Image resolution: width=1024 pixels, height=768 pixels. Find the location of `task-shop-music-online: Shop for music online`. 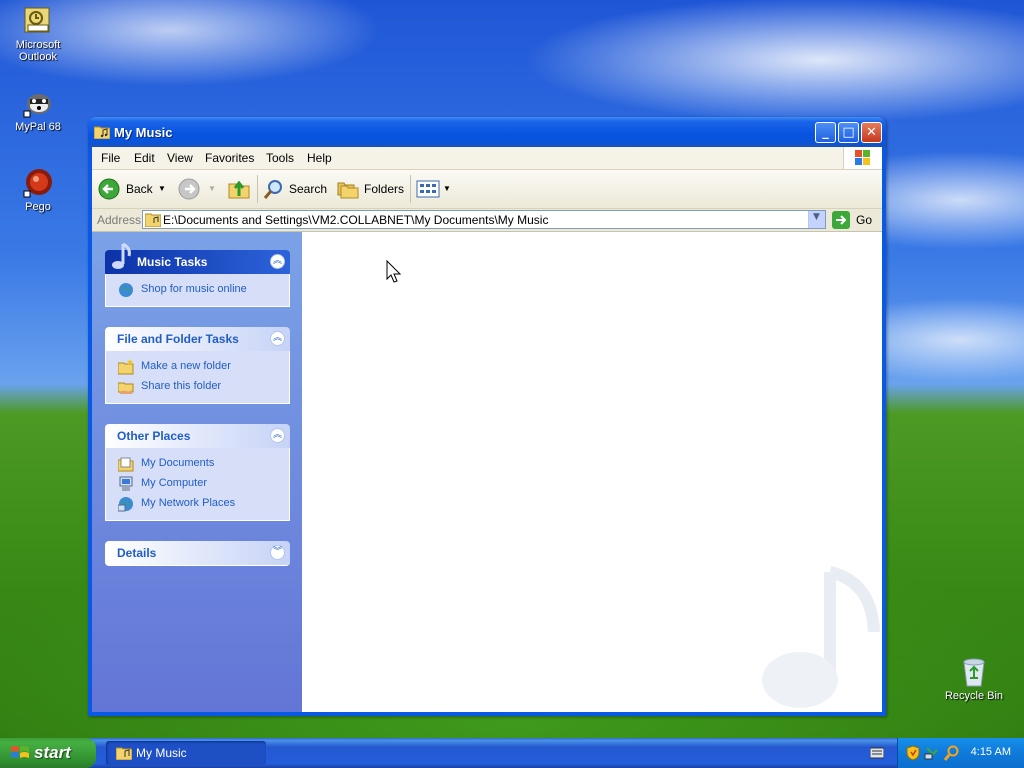

task-shop-music-online: Shop for music online is located at coordinates (197, 290).